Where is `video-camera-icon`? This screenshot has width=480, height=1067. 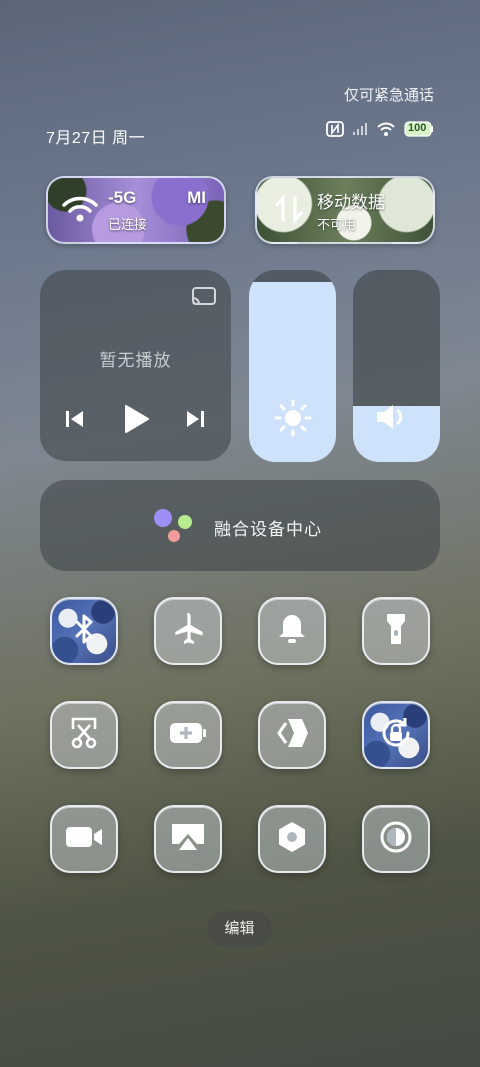 video-camera-icon is located at coordinates (84, 839).